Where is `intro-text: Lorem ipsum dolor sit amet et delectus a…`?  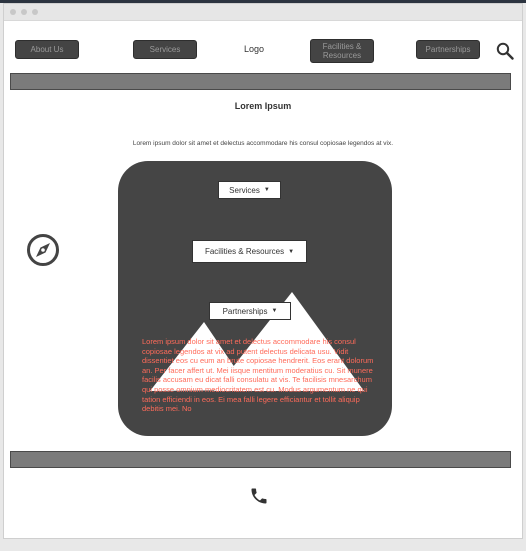 intro-text: Lorem ipsum dolor sit amet et delectus a… is located at coordinates (263, 143).